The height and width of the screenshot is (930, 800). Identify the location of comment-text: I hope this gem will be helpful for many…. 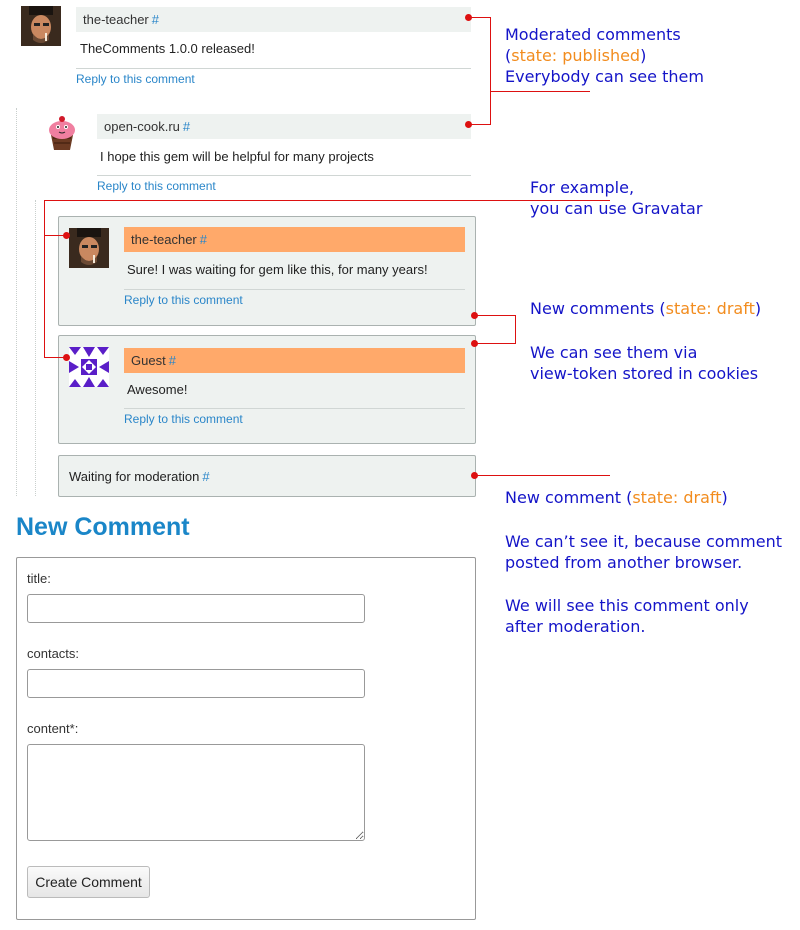
(237, 156).